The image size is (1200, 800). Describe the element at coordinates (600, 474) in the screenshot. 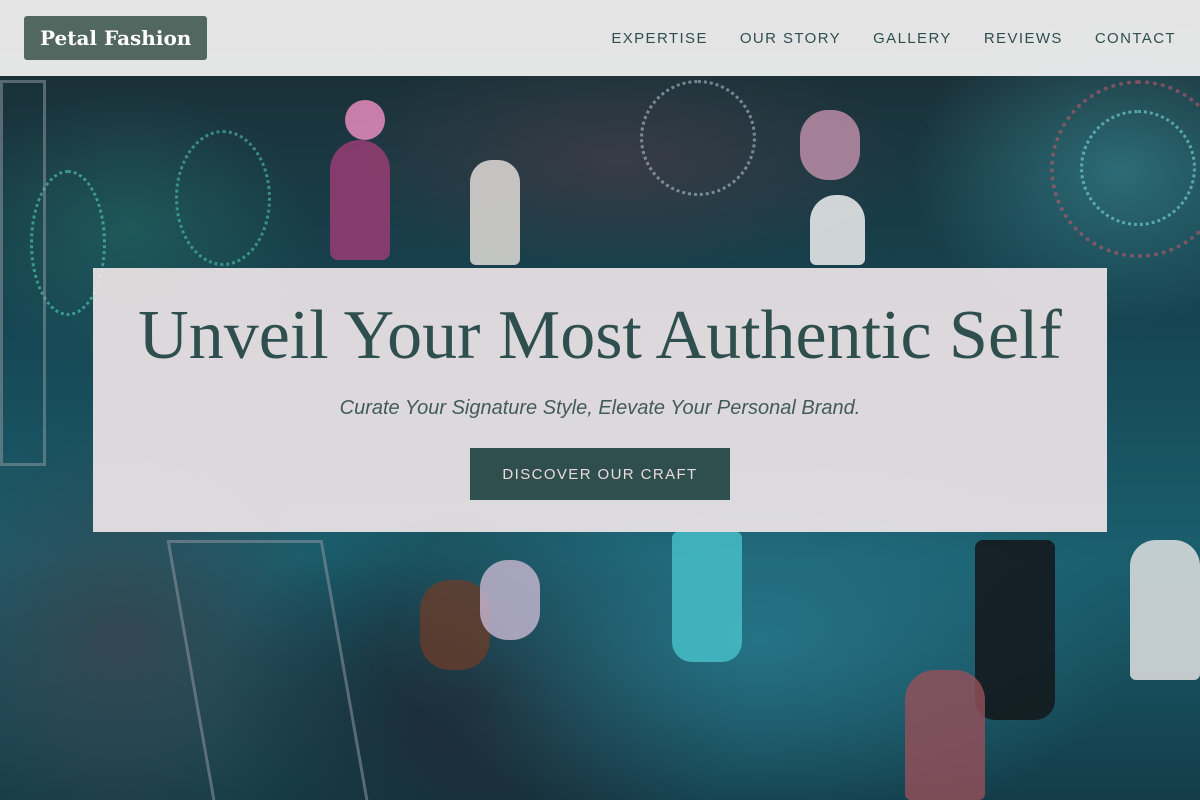

I see `discover-our-craft-button: DISCOVER OUR CRAFT` at that location.